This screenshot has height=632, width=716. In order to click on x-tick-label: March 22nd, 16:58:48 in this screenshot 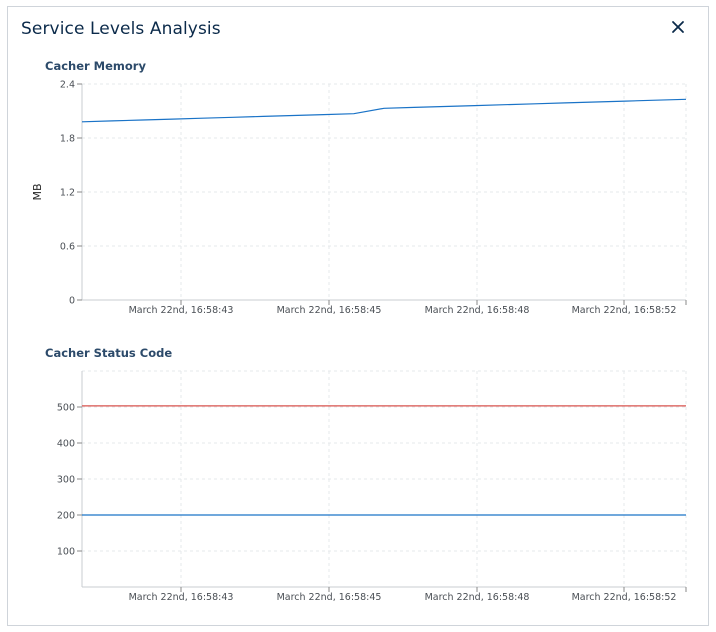, I will do `click(477, 597)`.